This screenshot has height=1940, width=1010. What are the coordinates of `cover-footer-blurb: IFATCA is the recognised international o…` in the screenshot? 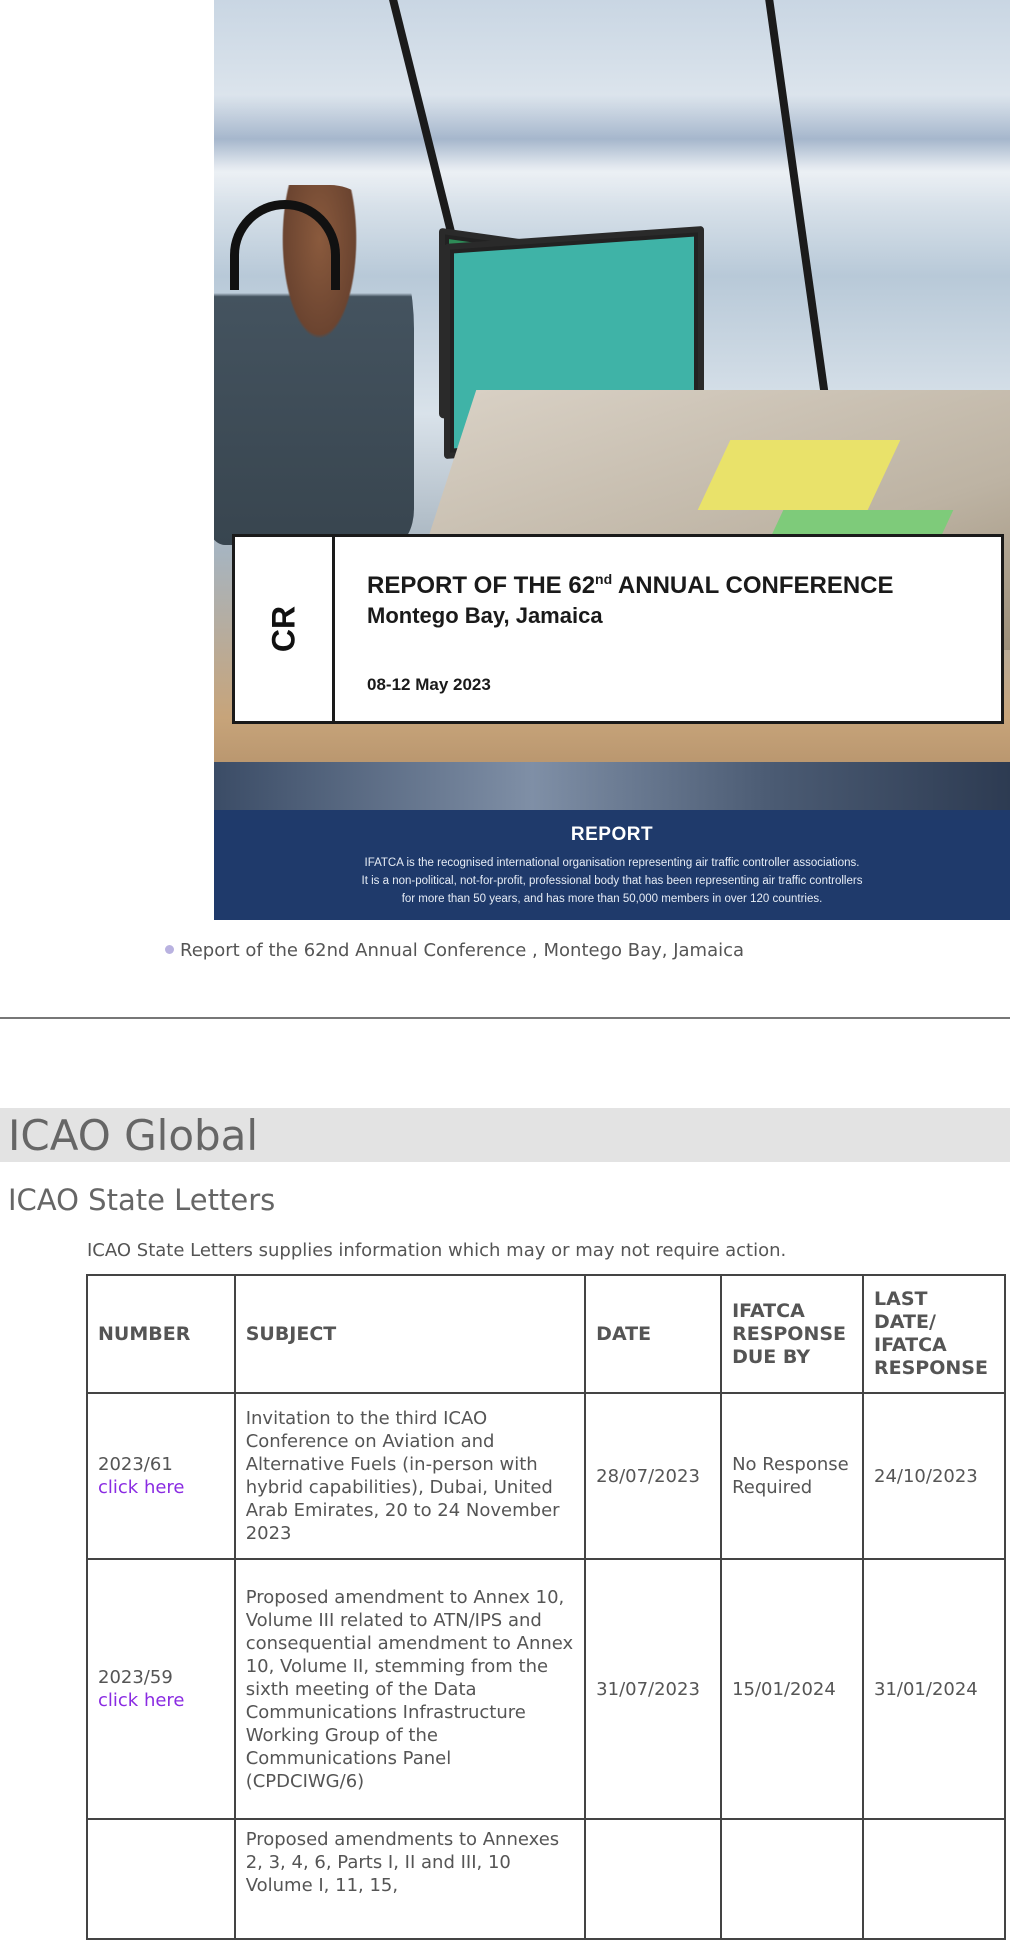 It's located at (612, 881).